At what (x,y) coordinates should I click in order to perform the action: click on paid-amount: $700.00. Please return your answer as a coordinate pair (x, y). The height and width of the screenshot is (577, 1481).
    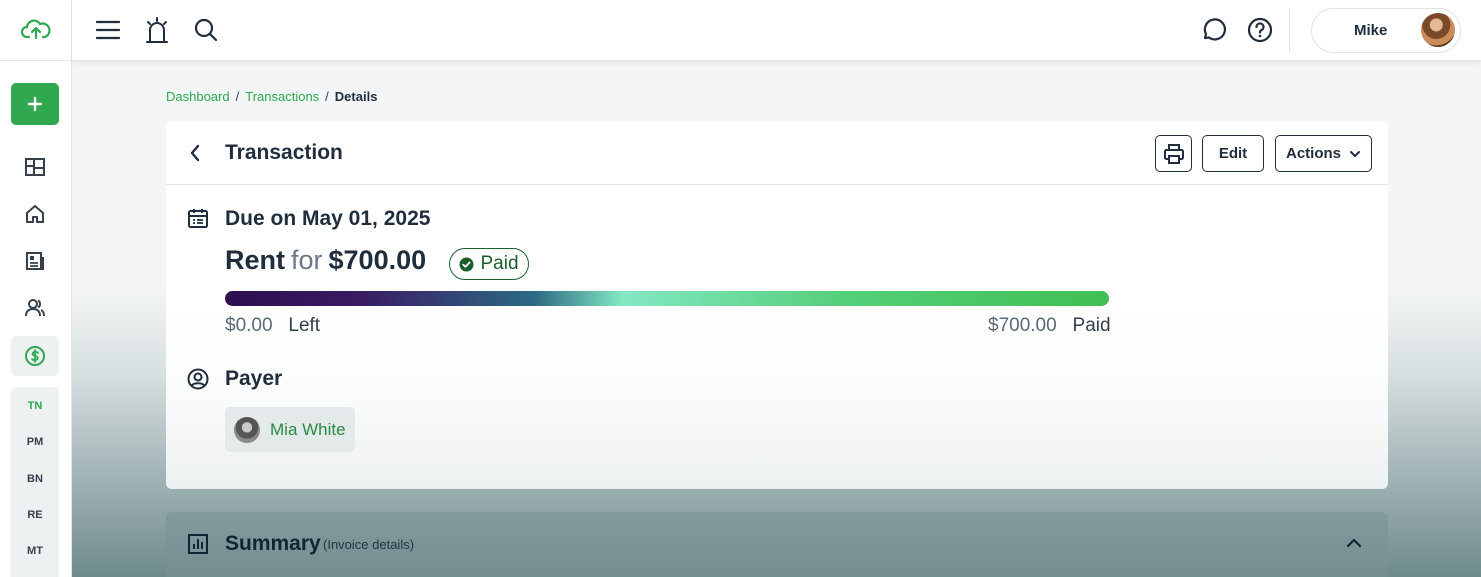
    Looking at the image, I should click on (1022, 325).